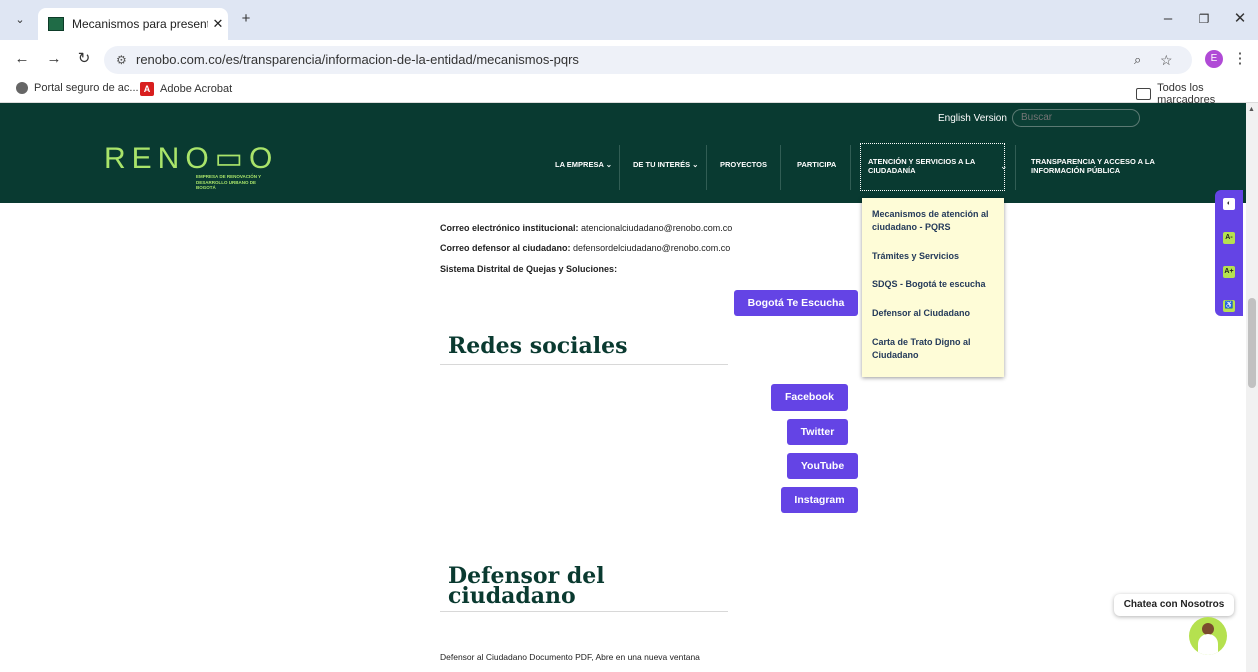 The height and width of the screenshot is (672, 1258). What do you see at coordinates (743, 164) in the screenshot?
I see `nav-proyectos: PROYECTOS` at bounding box center [743, 164].